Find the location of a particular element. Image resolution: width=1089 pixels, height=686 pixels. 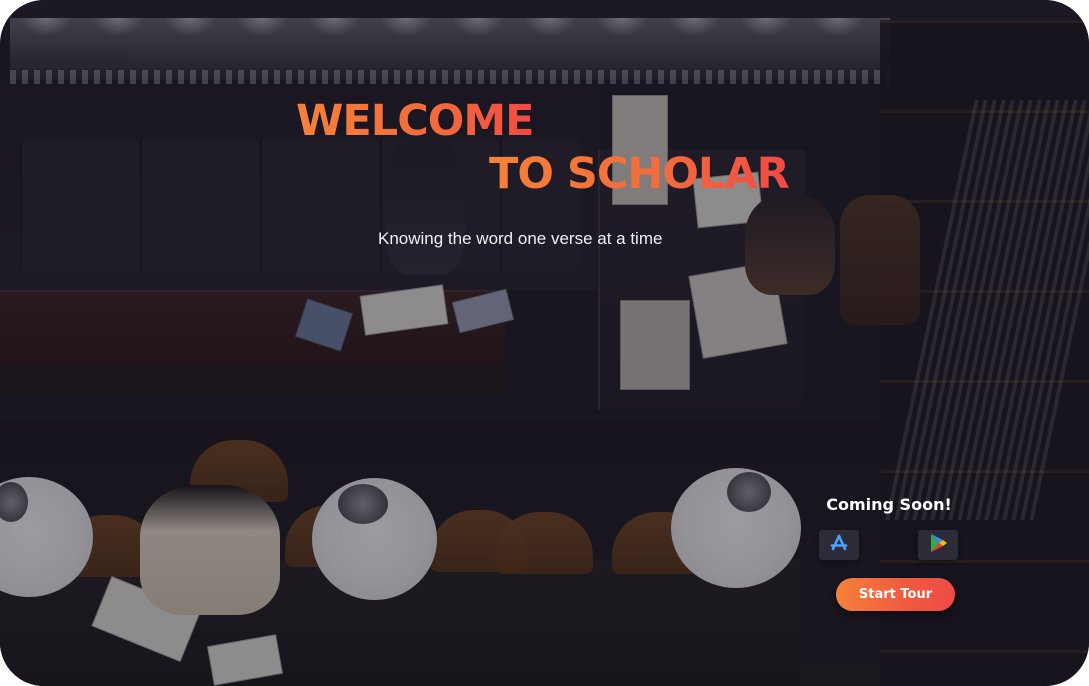

app-store-button is located at coordinates (839, 545).